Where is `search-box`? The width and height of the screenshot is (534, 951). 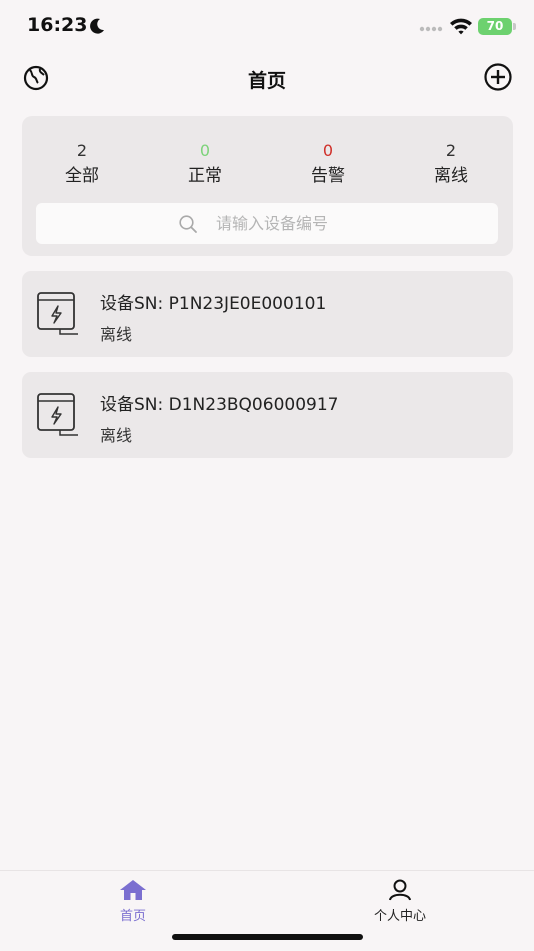
search-box is located at coordinates (267, 223).